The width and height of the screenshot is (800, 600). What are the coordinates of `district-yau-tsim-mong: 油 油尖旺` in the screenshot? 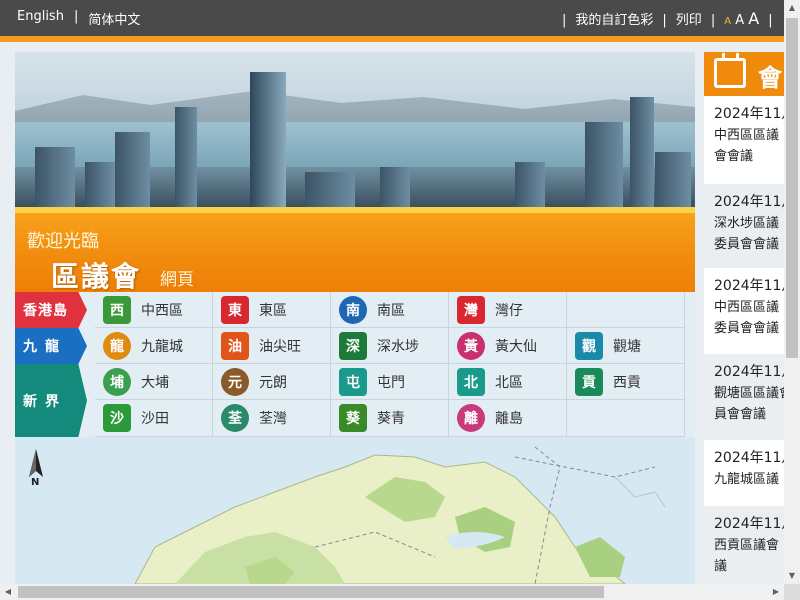 It's located at (272, 346).